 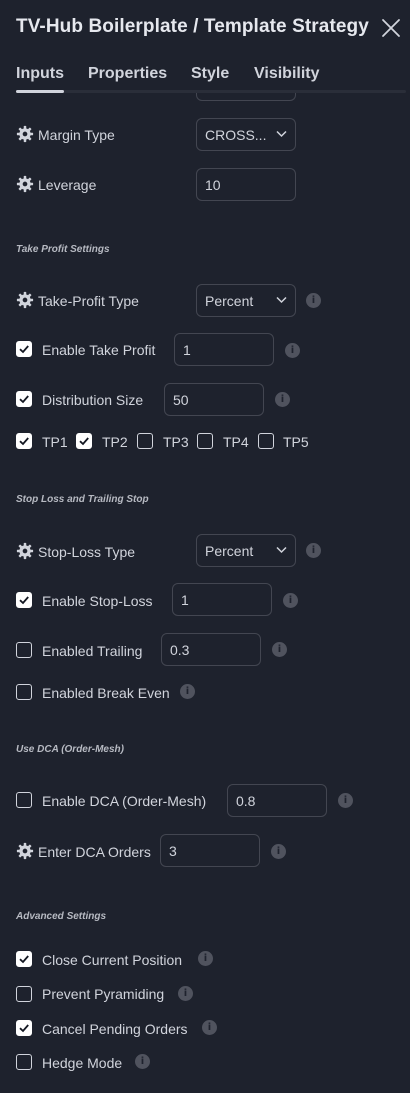 What do you see at coordinates (24, 994) in the screenshot?
I see `prevent-pyramiding-checkbox` at bounding box center [24, 994].